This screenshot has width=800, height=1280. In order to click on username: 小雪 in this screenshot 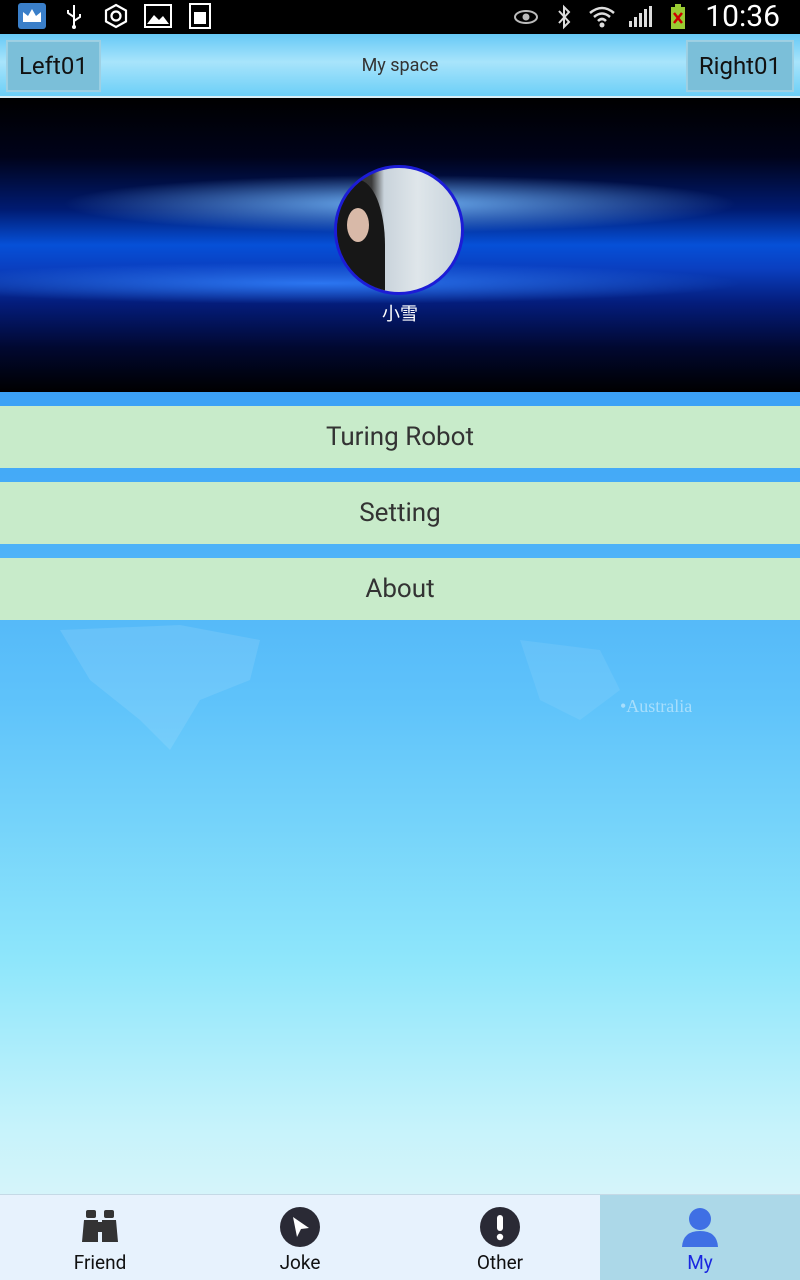, I will do `click(400, 314)`.